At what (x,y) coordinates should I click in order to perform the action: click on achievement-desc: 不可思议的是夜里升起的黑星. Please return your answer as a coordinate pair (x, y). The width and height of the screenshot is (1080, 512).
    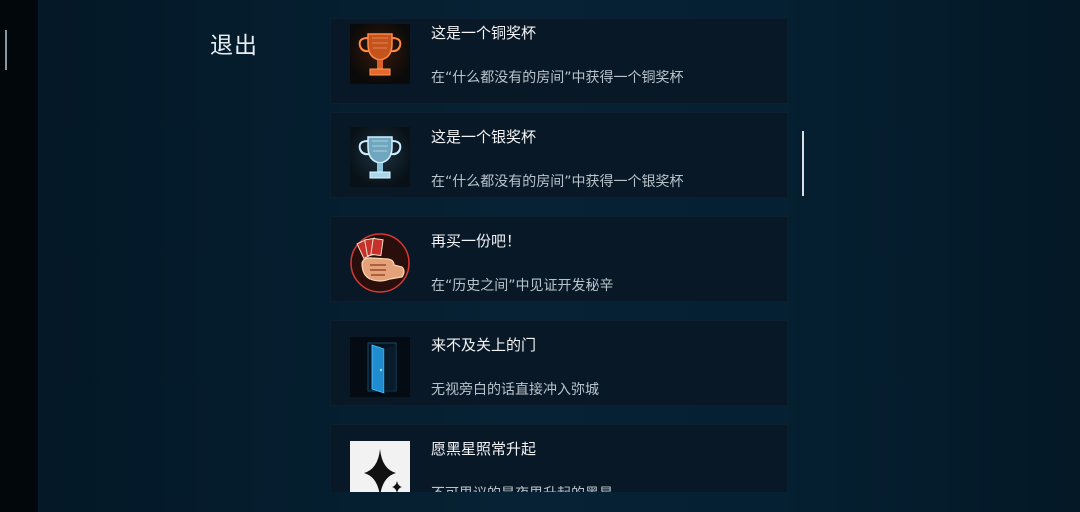
    Looking at the image, I should click on (522, 487).